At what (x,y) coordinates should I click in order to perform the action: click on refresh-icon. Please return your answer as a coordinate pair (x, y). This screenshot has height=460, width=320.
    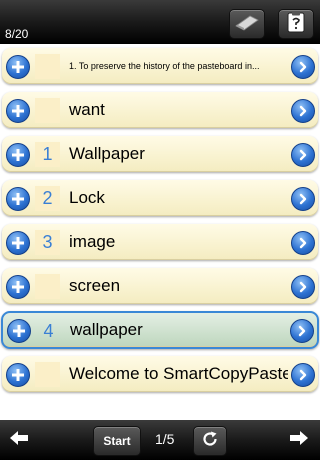
    Looking at the image, I should click on (210, 441).